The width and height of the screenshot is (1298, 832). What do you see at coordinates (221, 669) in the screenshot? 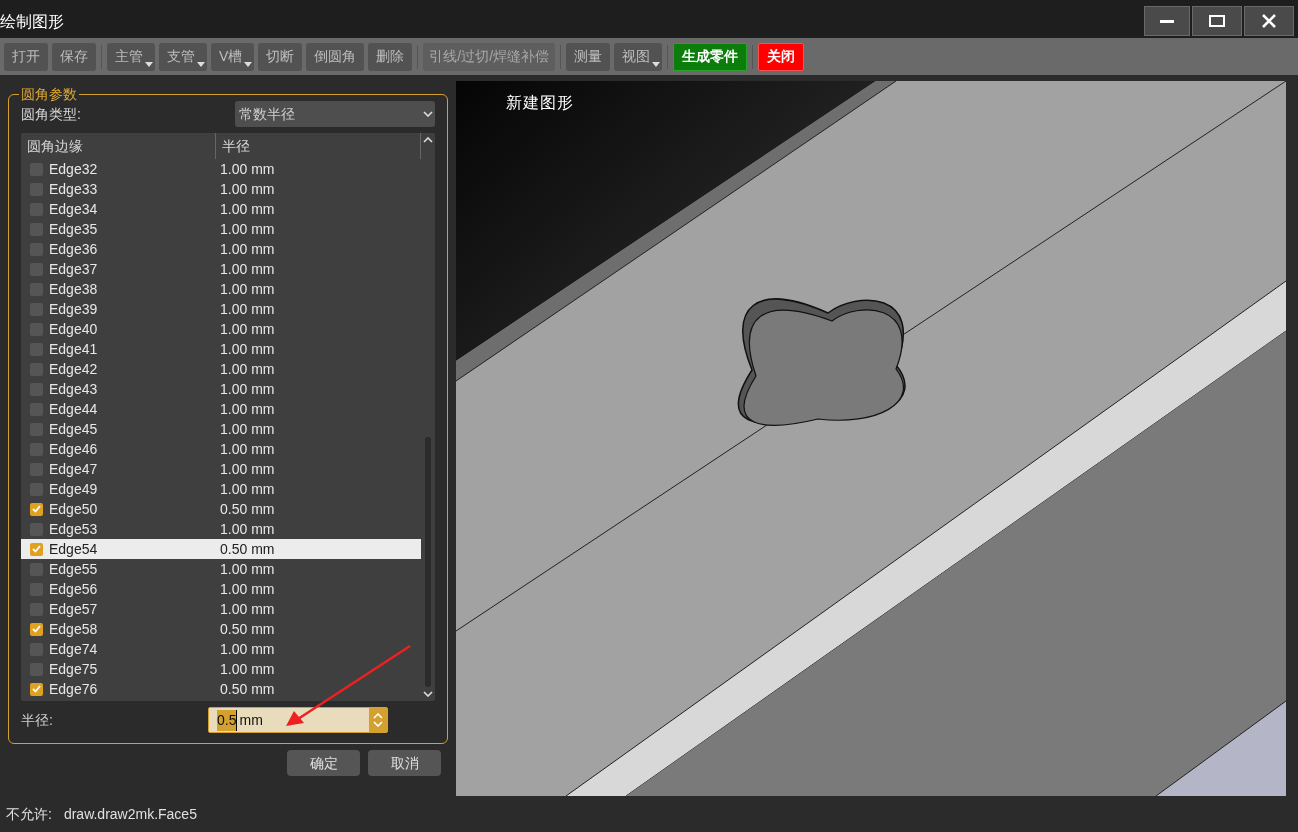
I see `edge-row: Edge75 1.00 mm` at bounding box center [221, 669].